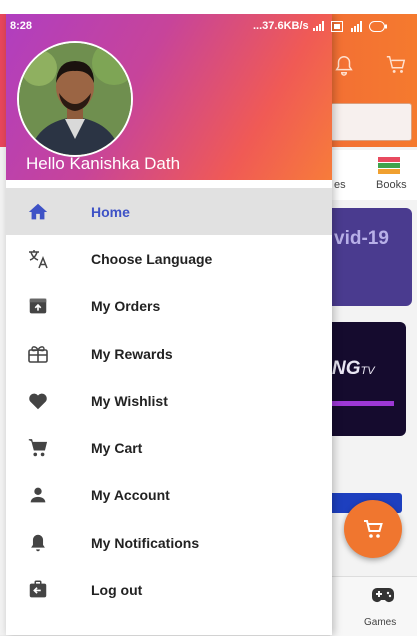 This screenshot has height=636, width=417. Describe the element at coordinates (152, 258) in the screenshot. I see `drawer-item-label: Choose Language` at that location.